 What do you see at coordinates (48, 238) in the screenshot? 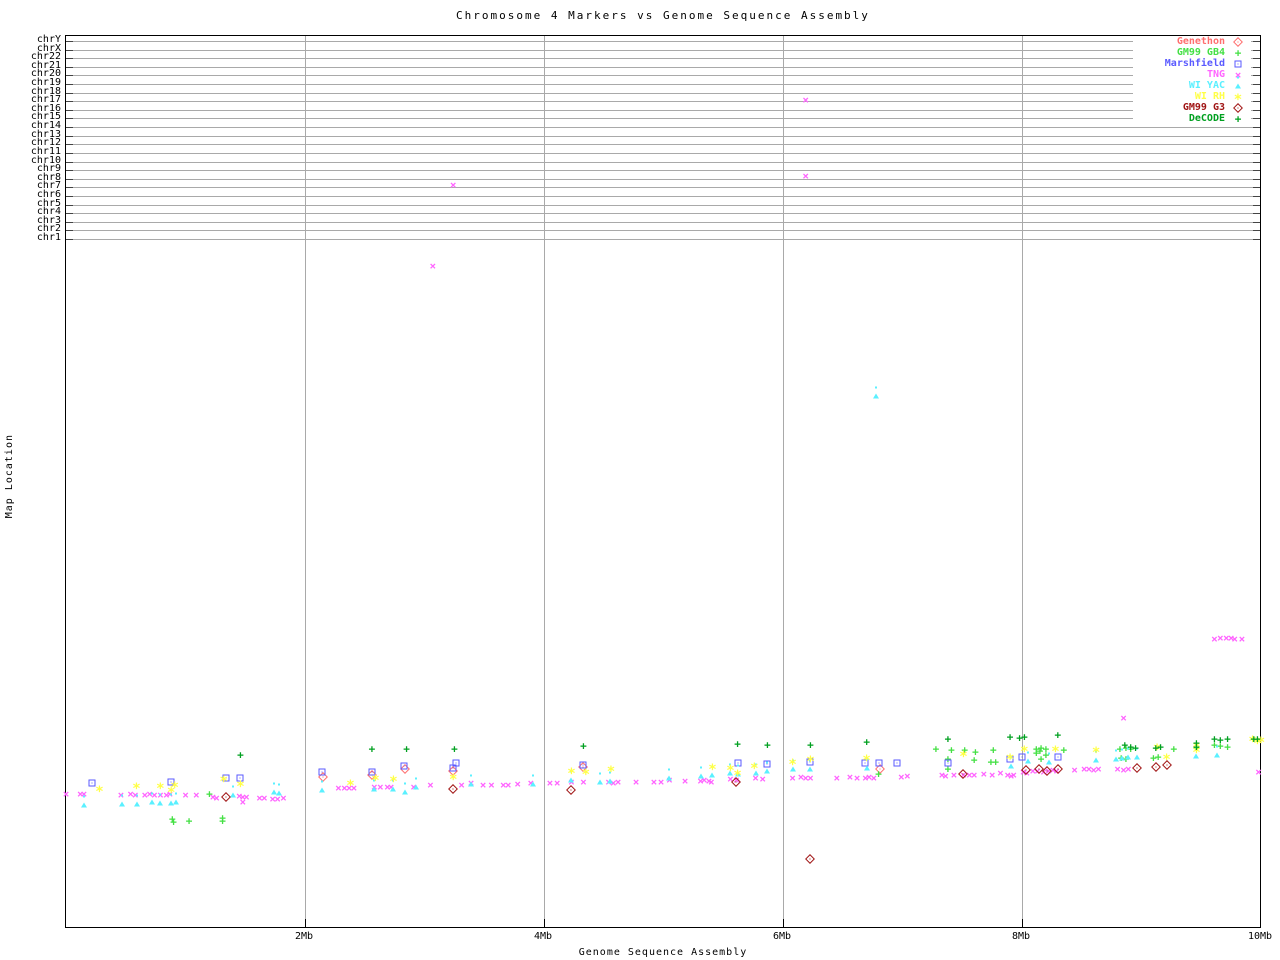
I see `chrom-label-chr1: chr1` at bounding box center [48, 238].